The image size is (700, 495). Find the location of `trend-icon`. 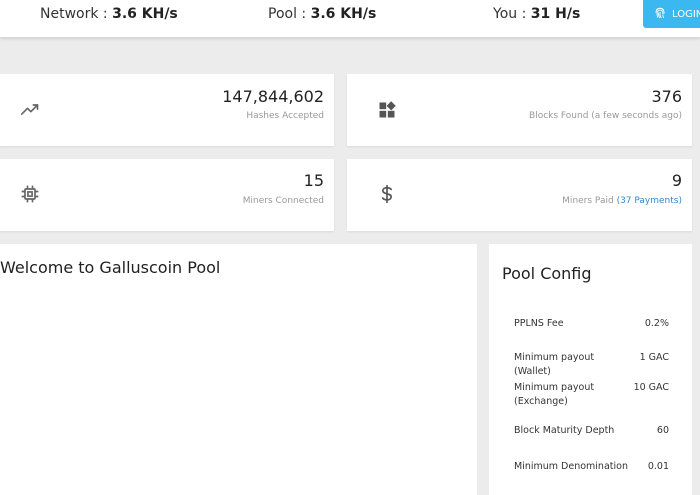

trend-icon is located at coordinates (30, 110).